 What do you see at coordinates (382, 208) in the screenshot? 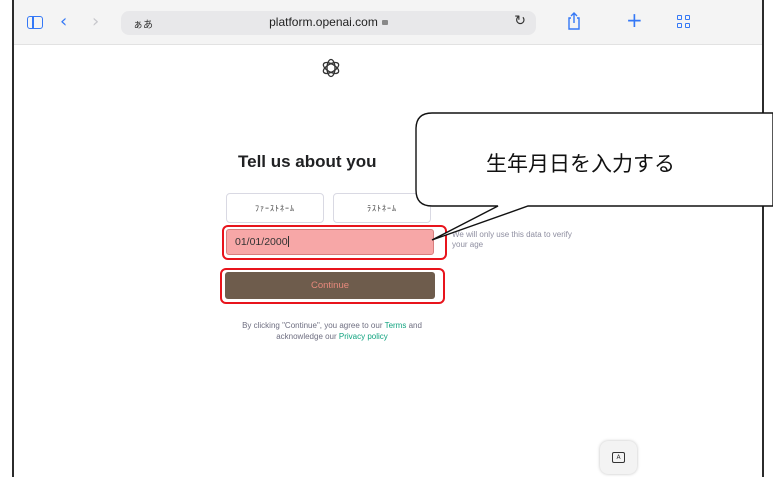
I see `last-name-input: ﾗｽﾄﾈｰﾑ` at bounding box center [382, 208].